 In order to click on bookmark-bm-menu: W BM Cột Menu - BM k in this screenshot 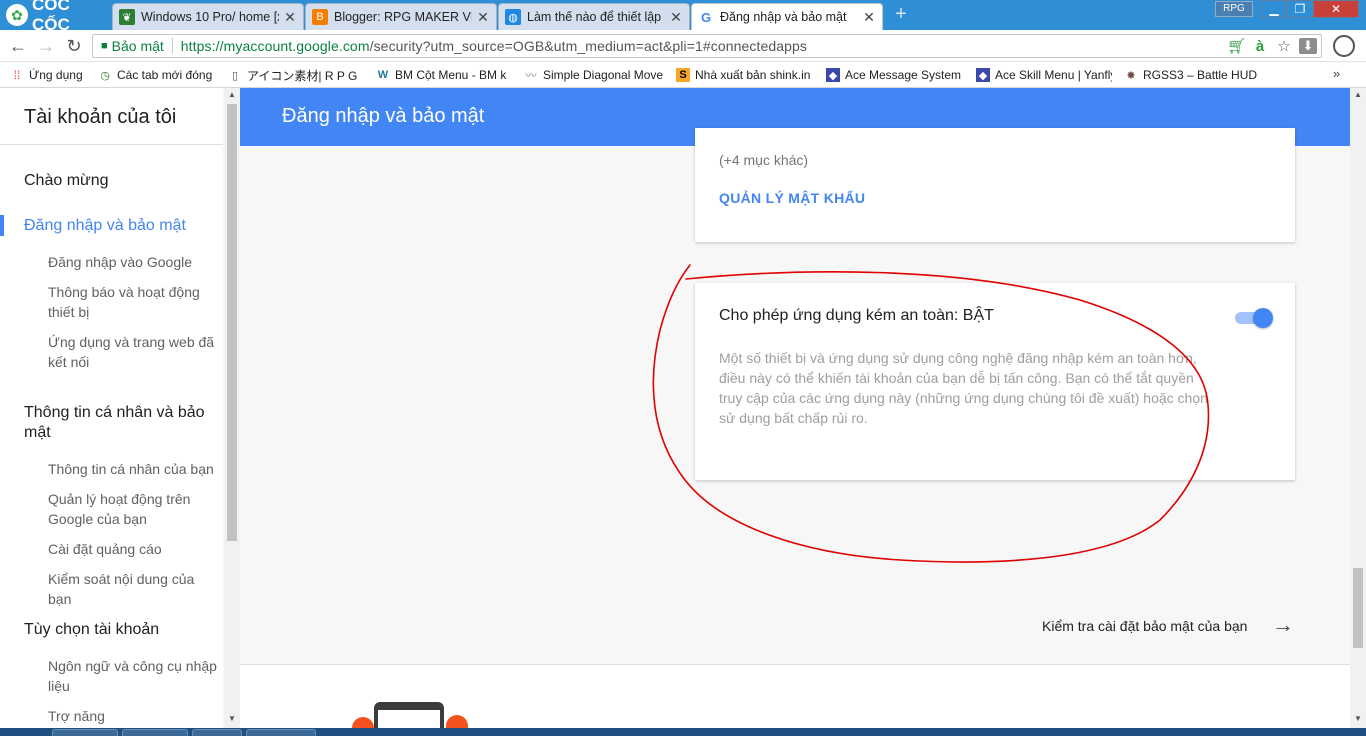, I will do `click(444, 75)`.